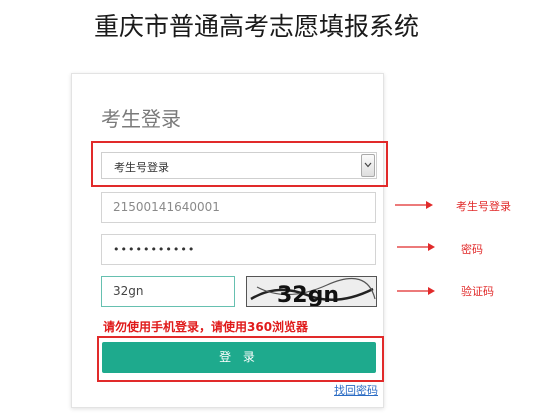 This screenshot has width=554, height=414. I want to click on annotation-password: 密码, so click(472, 249).